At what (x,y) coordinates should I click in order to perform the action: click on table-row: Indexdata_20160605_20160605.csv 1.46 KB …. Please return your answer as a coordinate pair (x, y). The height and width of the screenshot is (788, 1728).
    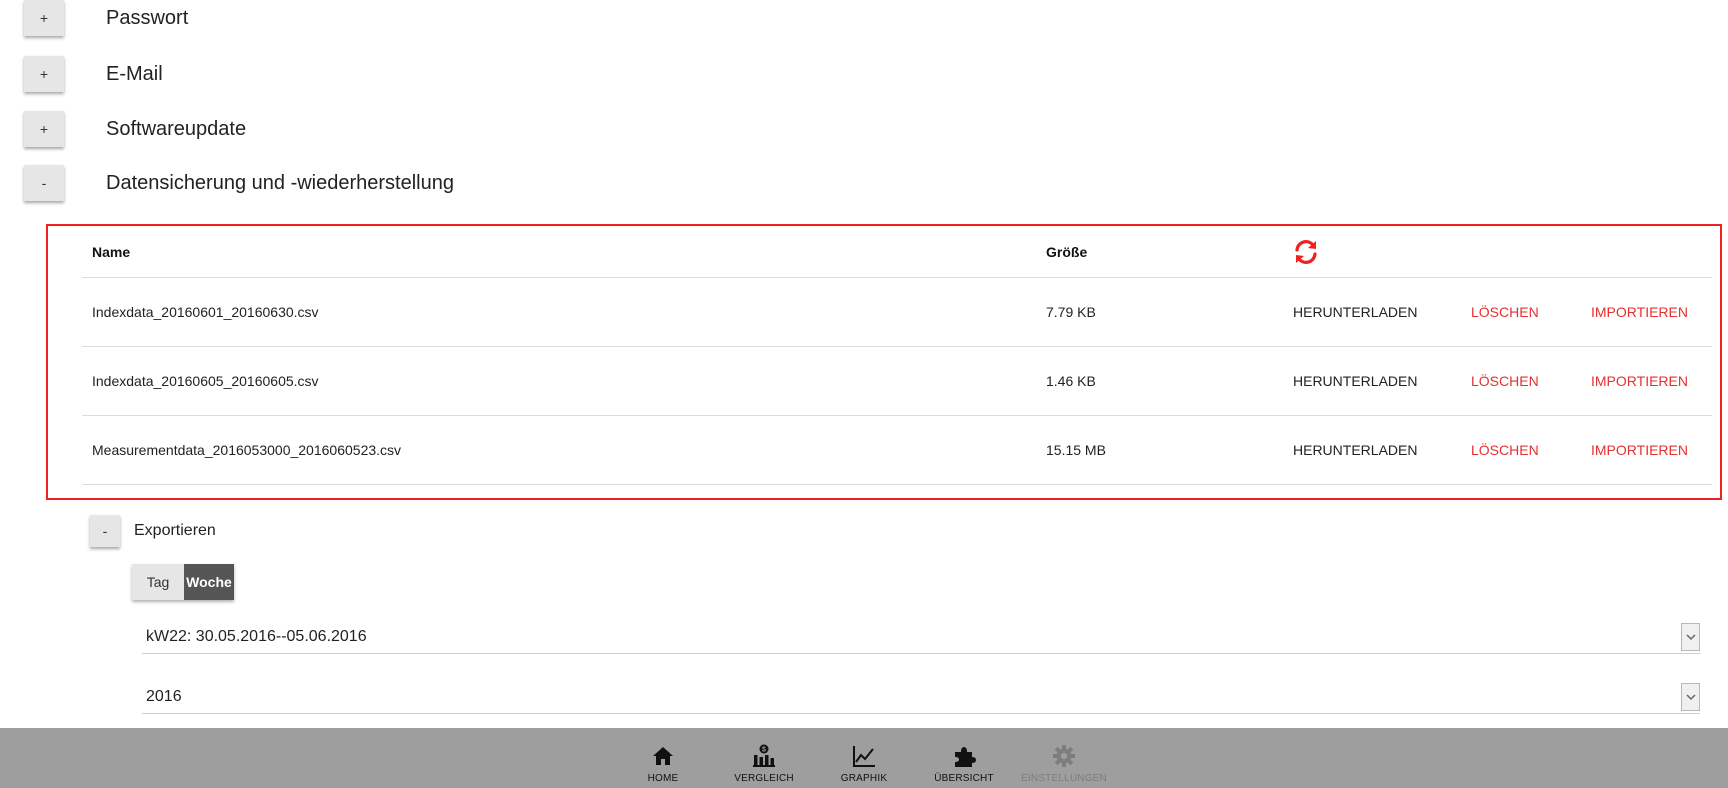
    Looking at the image, I should click on (897, 381).